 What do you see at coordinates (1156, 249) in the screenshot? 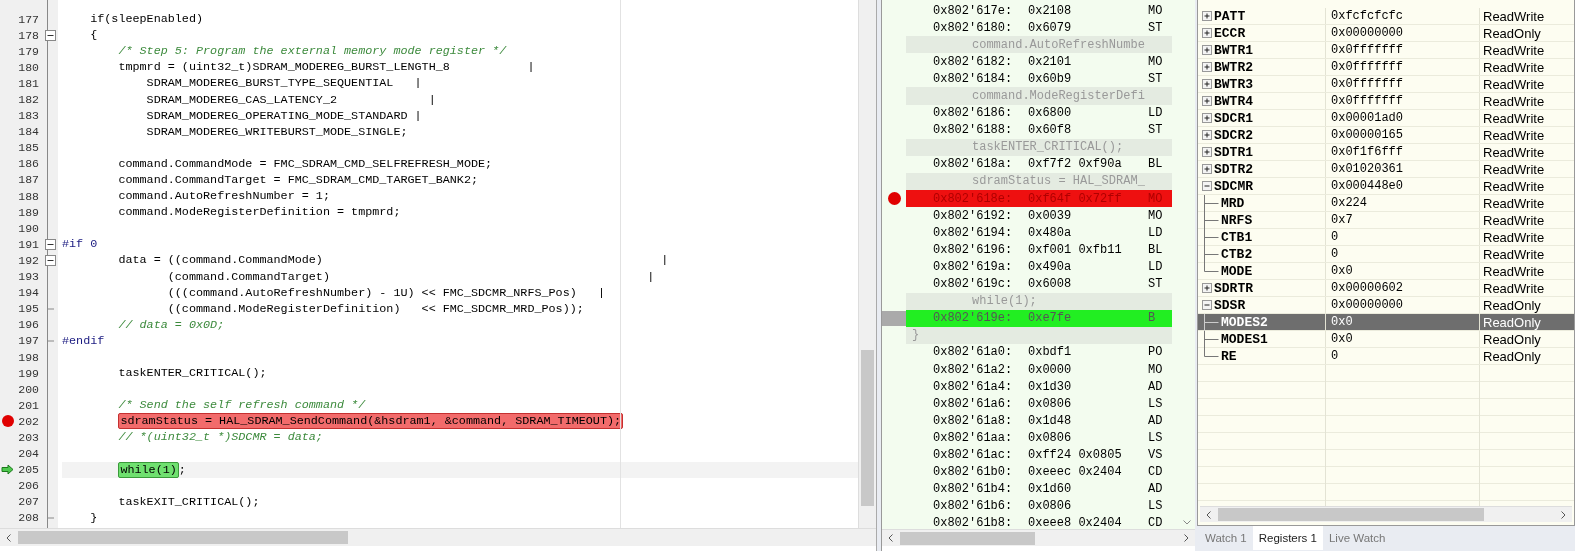
I see `mnemonic-text: BL` at bounding box center [1156, 249].